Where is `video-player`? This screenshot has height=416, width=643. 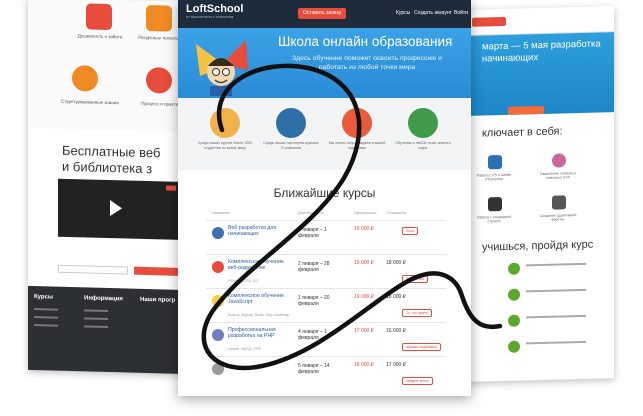
video-player is located at coordinates (119, 209).